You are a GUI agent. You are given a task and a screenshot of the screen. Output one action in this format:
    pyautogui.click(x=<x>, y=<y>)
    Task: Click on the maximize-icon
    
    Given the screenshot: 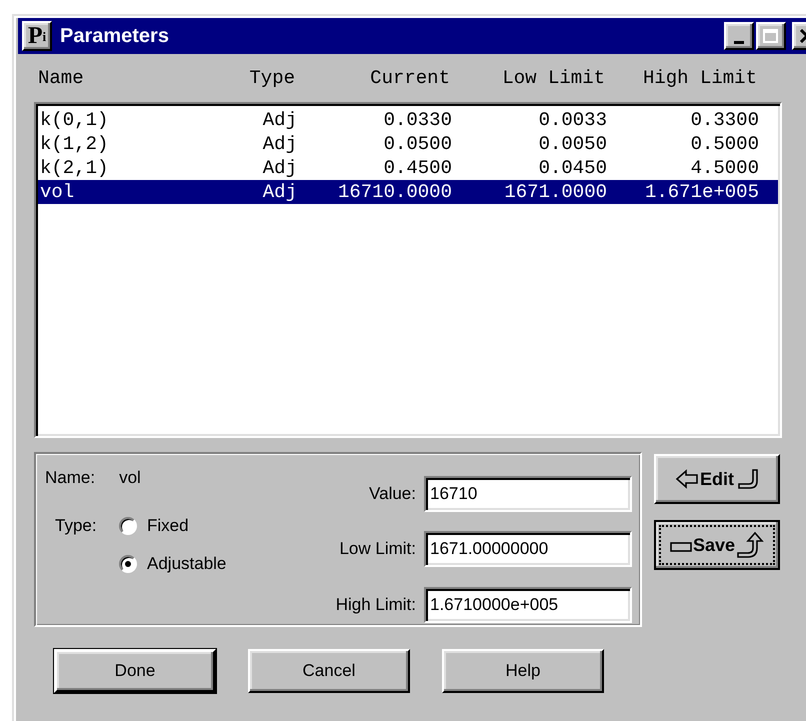 What is the action you would take?
    pyautogui.click(x=771, y=36)
    